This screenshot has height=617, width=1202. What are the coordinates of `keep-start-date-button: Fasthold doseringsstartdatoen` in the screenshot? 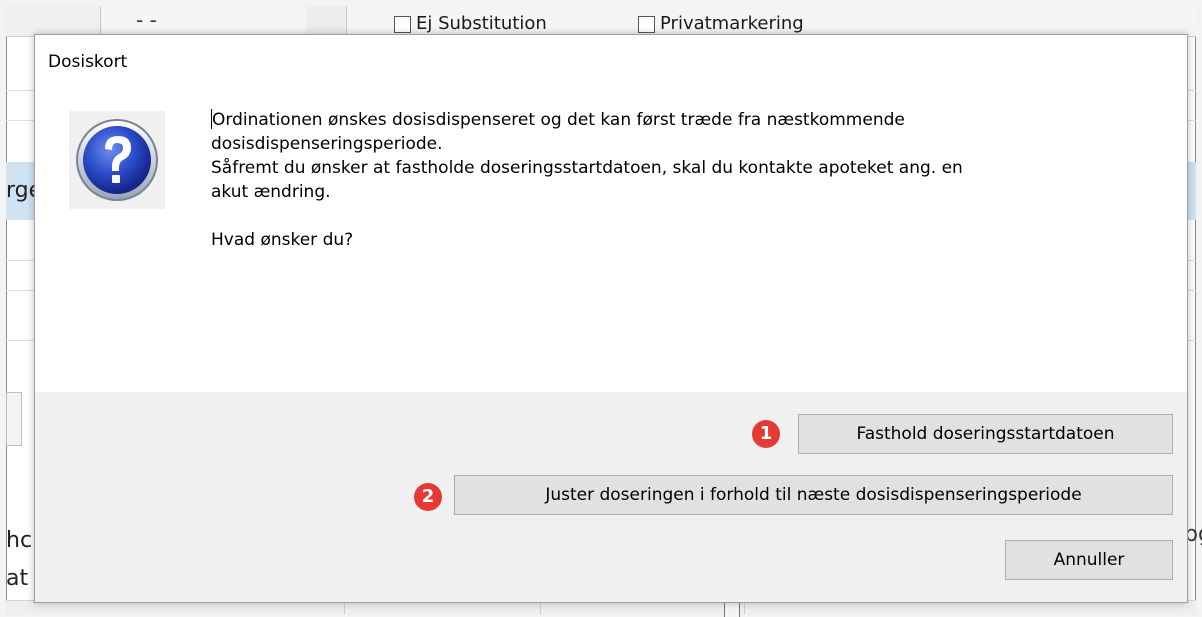 It's located at (985, 434).